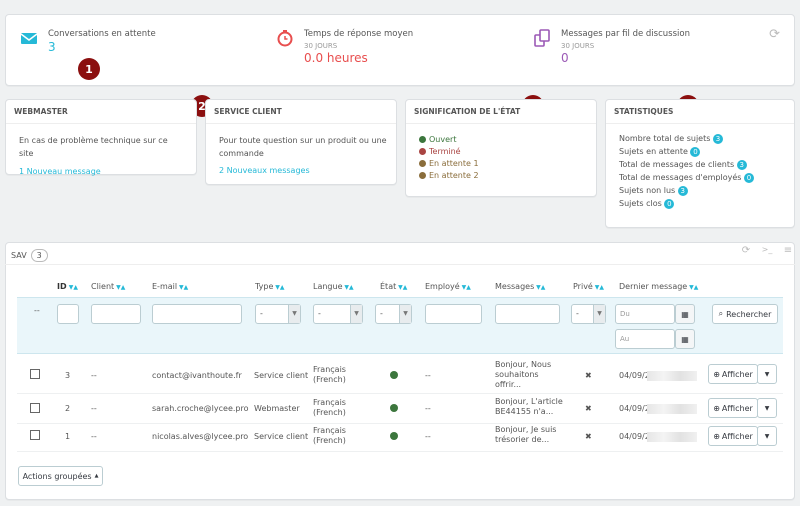  What do you see at coordinates (527, 314) in the screenshot?
I see `filter-messages-input` at bounding box center [527, 314].